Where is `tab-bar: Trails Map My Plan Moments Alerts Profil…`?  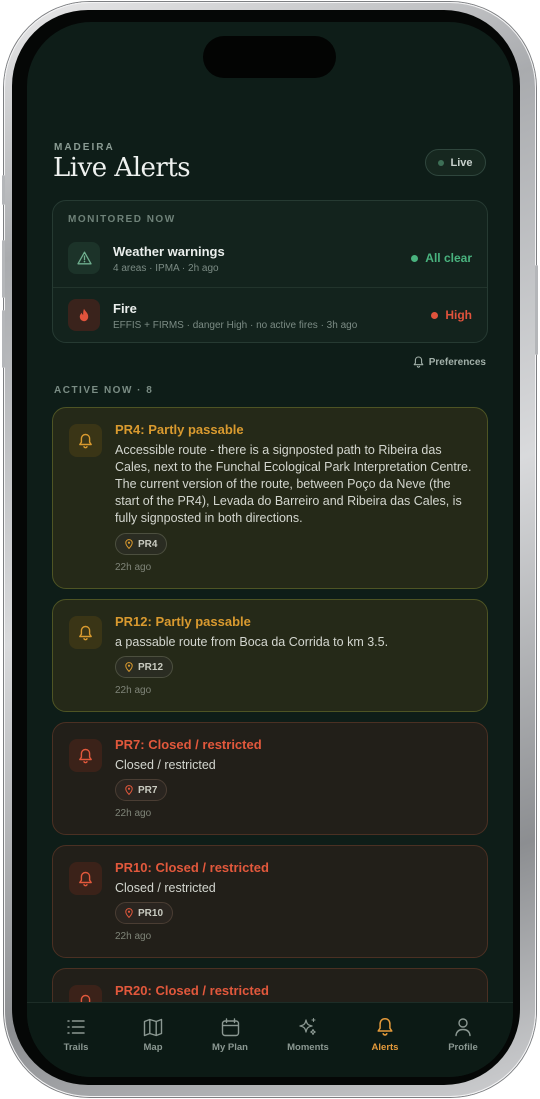
tab-bar: Trails Map My Plan Moments Alerts Profil… is located at coordinates (270, 1039).